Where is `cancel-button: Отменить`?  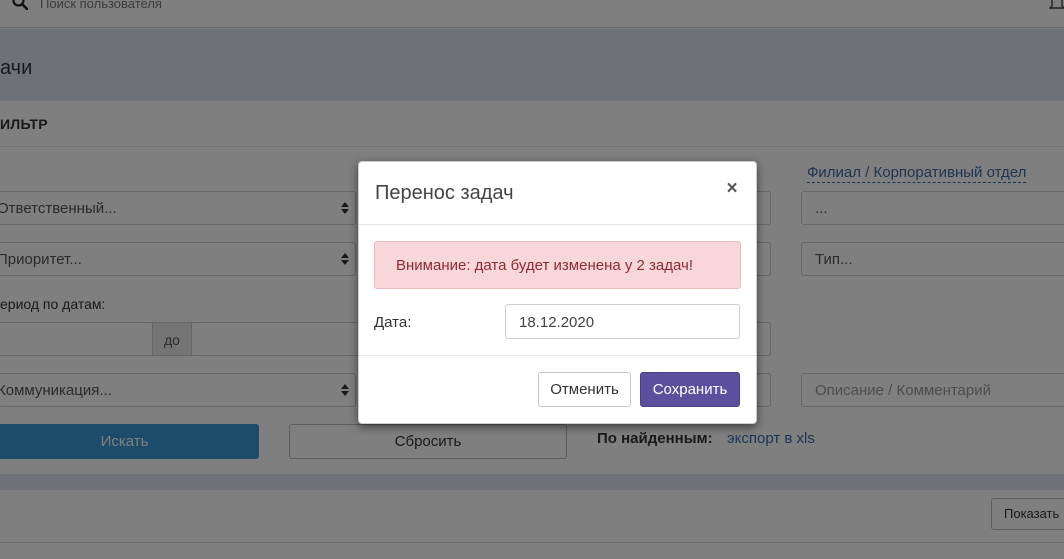 cancel-button: Отменить is located at coordinates (584, 389).